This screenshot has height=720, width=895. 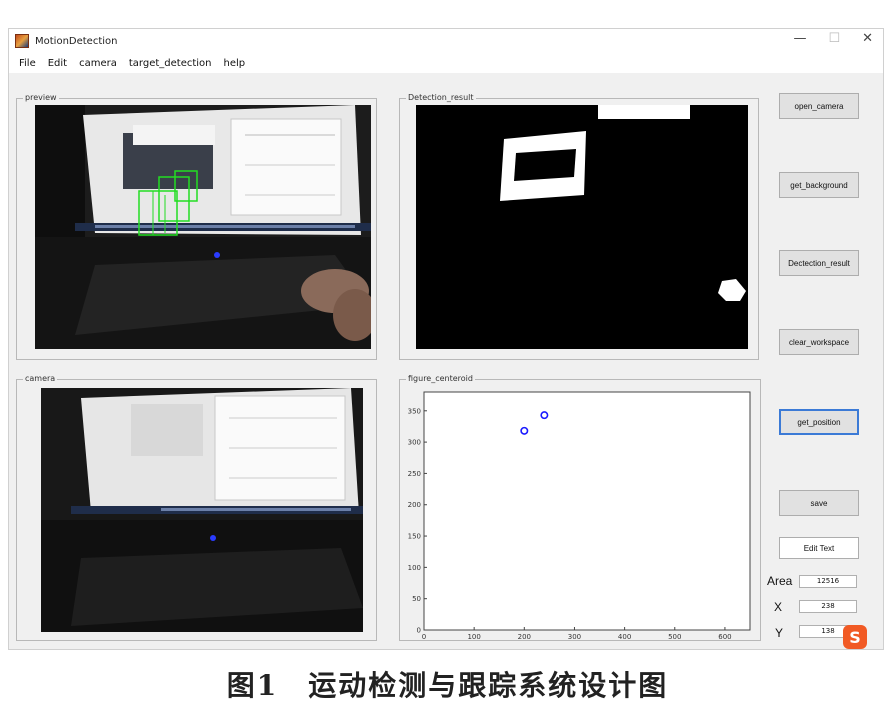 What do you see at coordinates (724, 637) in the screenshot?
I see `x-tick-label: 600` at bounding box center [724, 637].